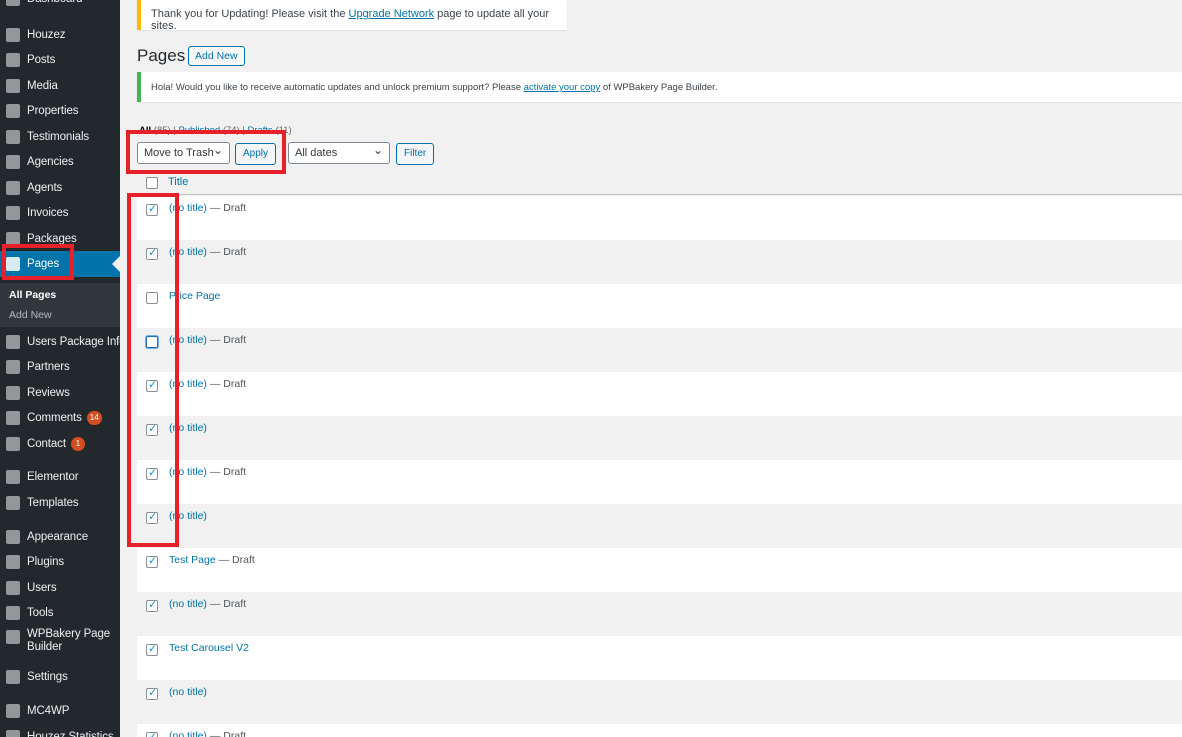  Describe the element at coordinates (73, 342) in the screenshot. I see `sidebar-item-label: Users Package Info` at that location.